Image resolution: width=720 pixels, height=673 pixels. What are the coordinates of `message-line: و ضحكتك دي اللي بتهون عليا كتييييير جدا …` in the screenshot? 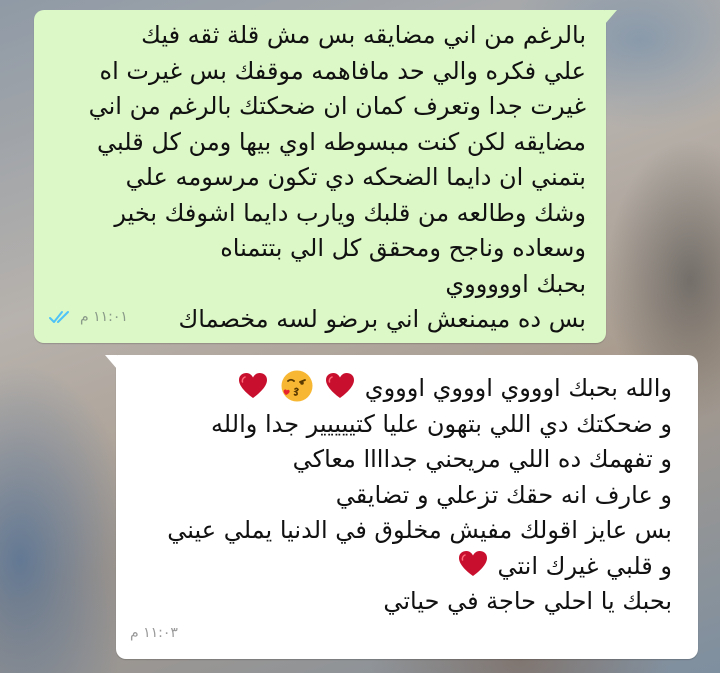 It's located at (441, 423).